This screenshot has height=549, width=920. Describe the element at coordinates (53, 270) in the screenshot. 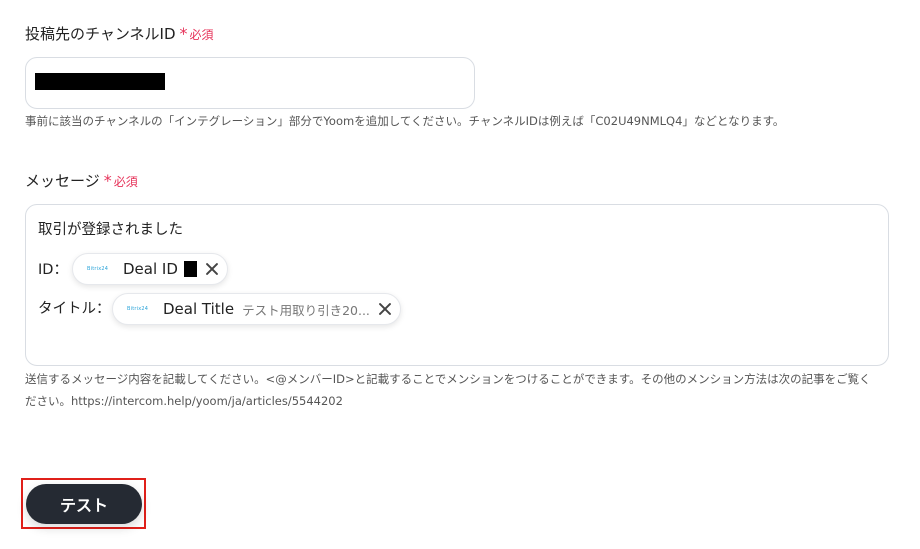

I see `message-id-prefix: ID：` at that location.